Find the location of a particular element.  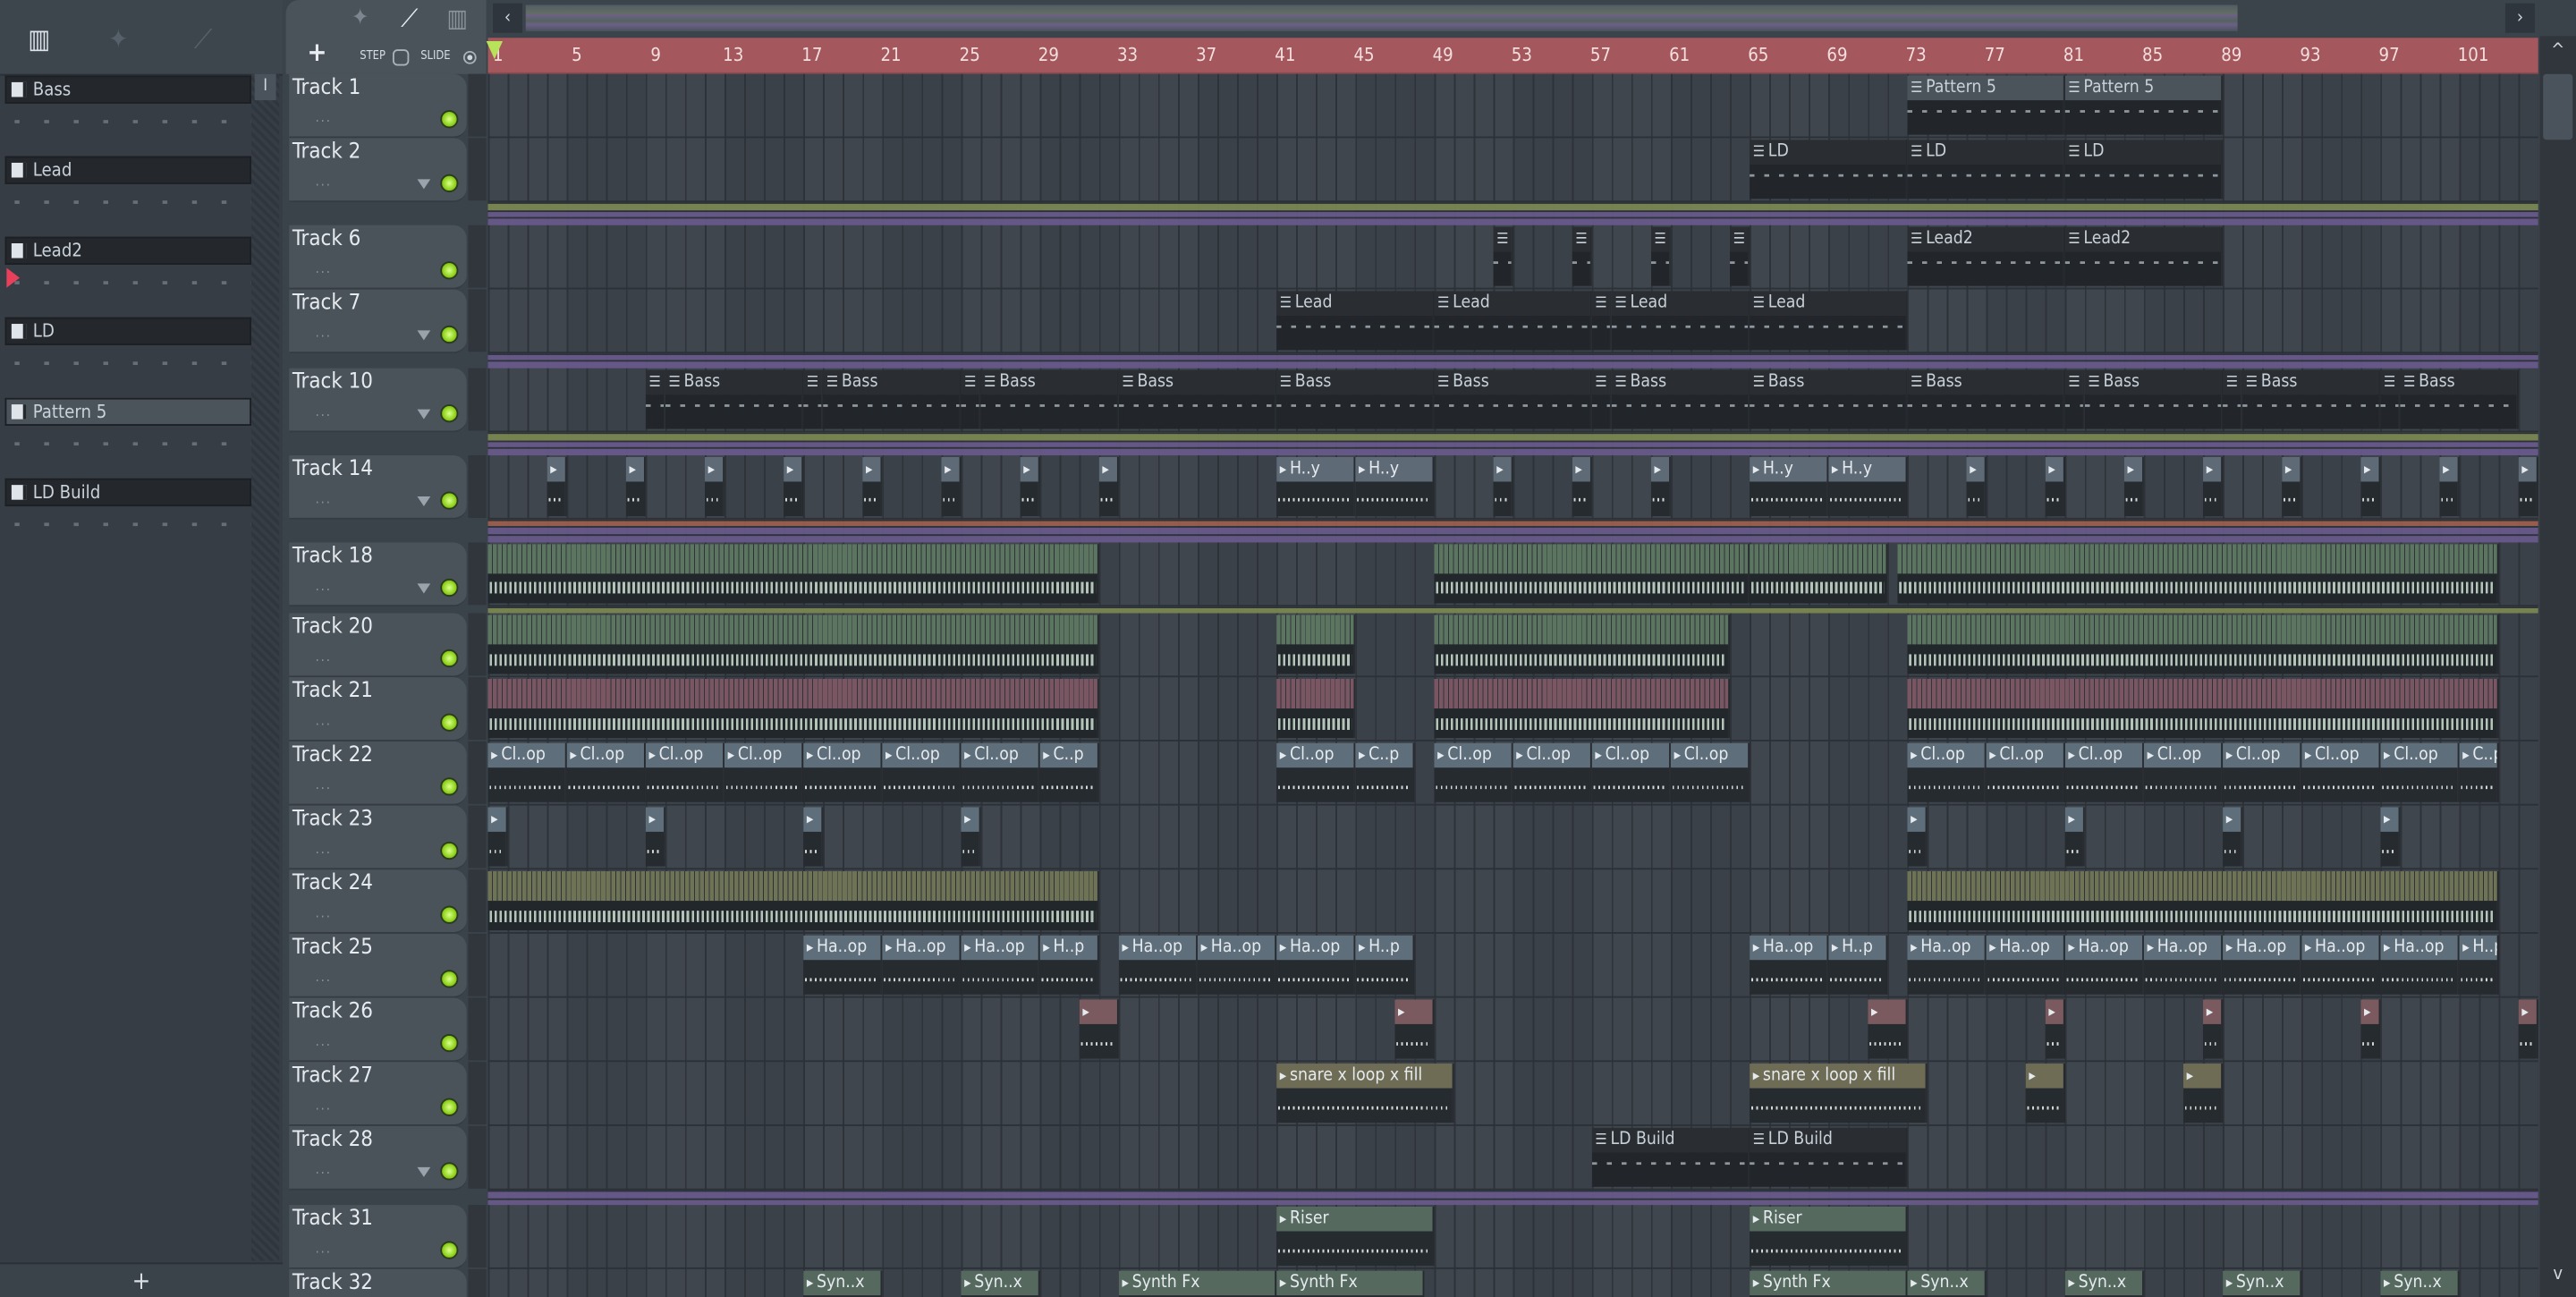

track-lane: ☰ Lead ☰ Lead ☰ ☰ Lead ☰ Lead is located at coordinates (1512, 321).